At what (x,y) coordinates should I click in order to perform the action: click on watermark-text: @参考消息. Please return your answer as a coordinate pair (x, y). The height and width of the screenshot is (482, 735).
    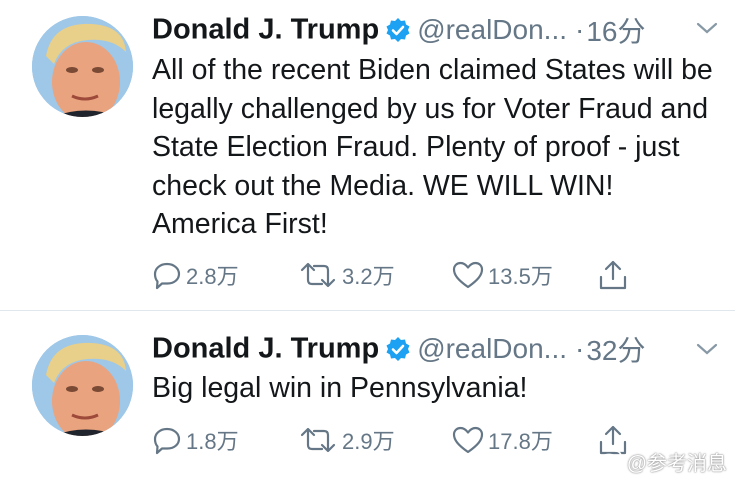
    Looking at the image, I should click on (676, 464).